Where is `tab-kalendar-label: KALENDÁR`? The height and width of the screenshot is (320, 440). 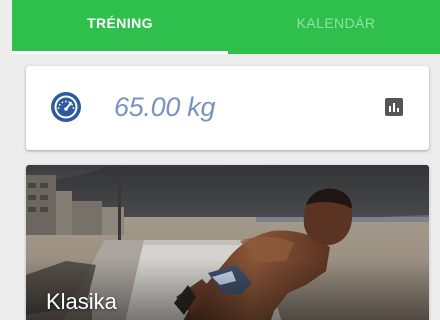 tab-kalendar-label: KALENDÁR is located at coordinates (336, 23).